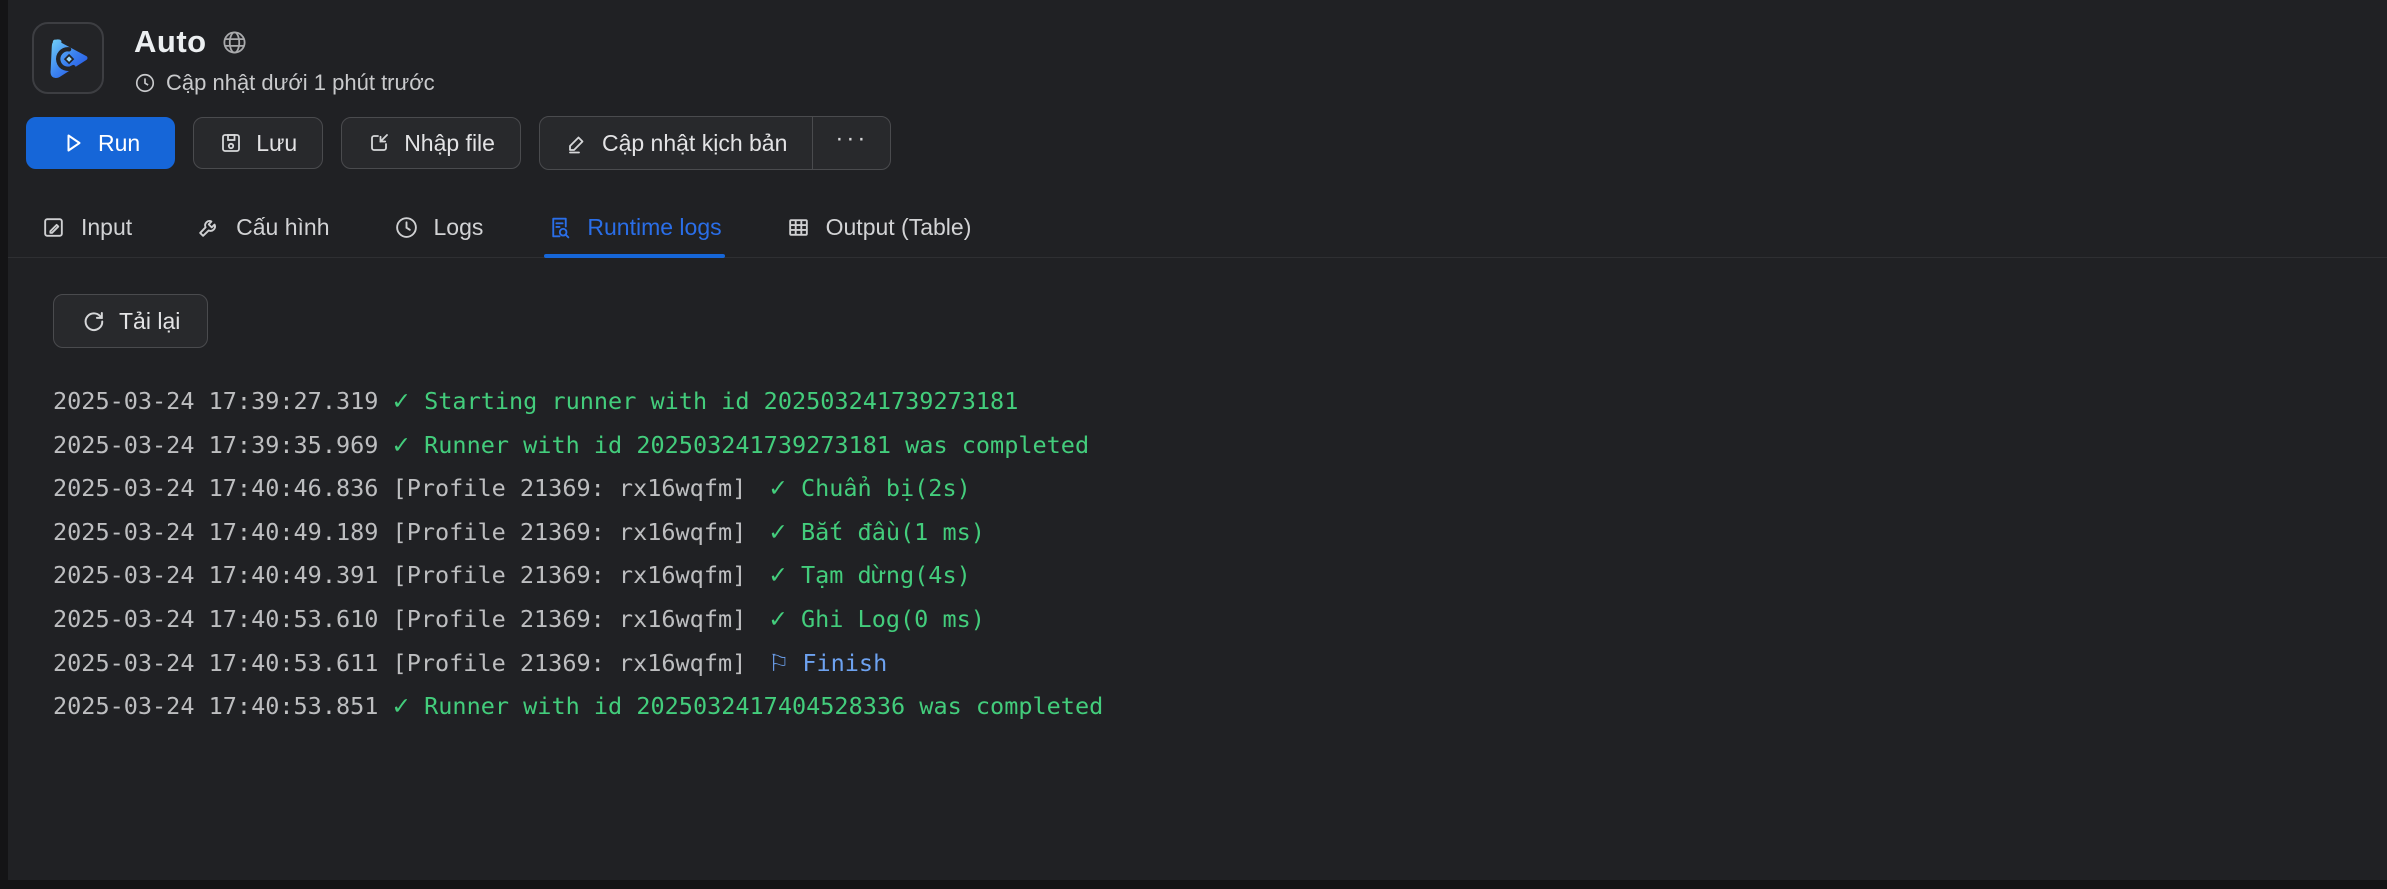  Describe the element at coordinates (898, 227) in the screenshot. I see `tab-output-table-label: Output (Table)` at that location.